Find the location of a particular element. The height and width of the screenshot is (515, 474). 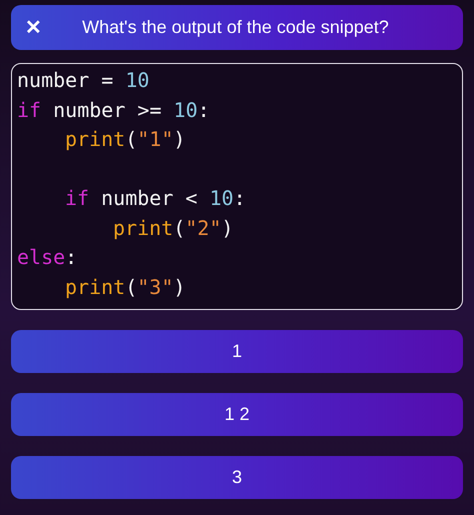

code-line: number = 10 is located at coordinates (83, 80).